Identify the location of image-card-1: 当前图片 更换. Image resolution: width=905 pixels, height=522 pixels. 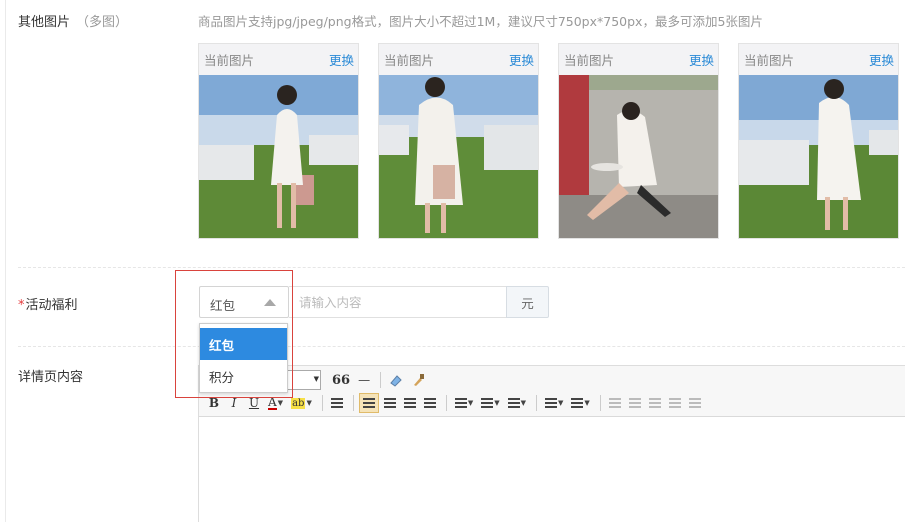
(278, 141).